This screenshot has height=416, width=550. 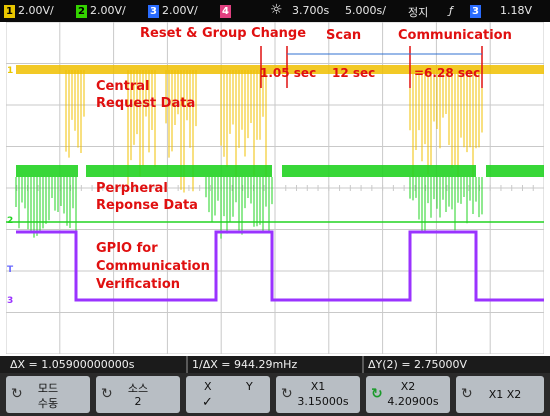 I want to click on channel-2-scale-value: 2.00V/, so click(x=108, y=10).